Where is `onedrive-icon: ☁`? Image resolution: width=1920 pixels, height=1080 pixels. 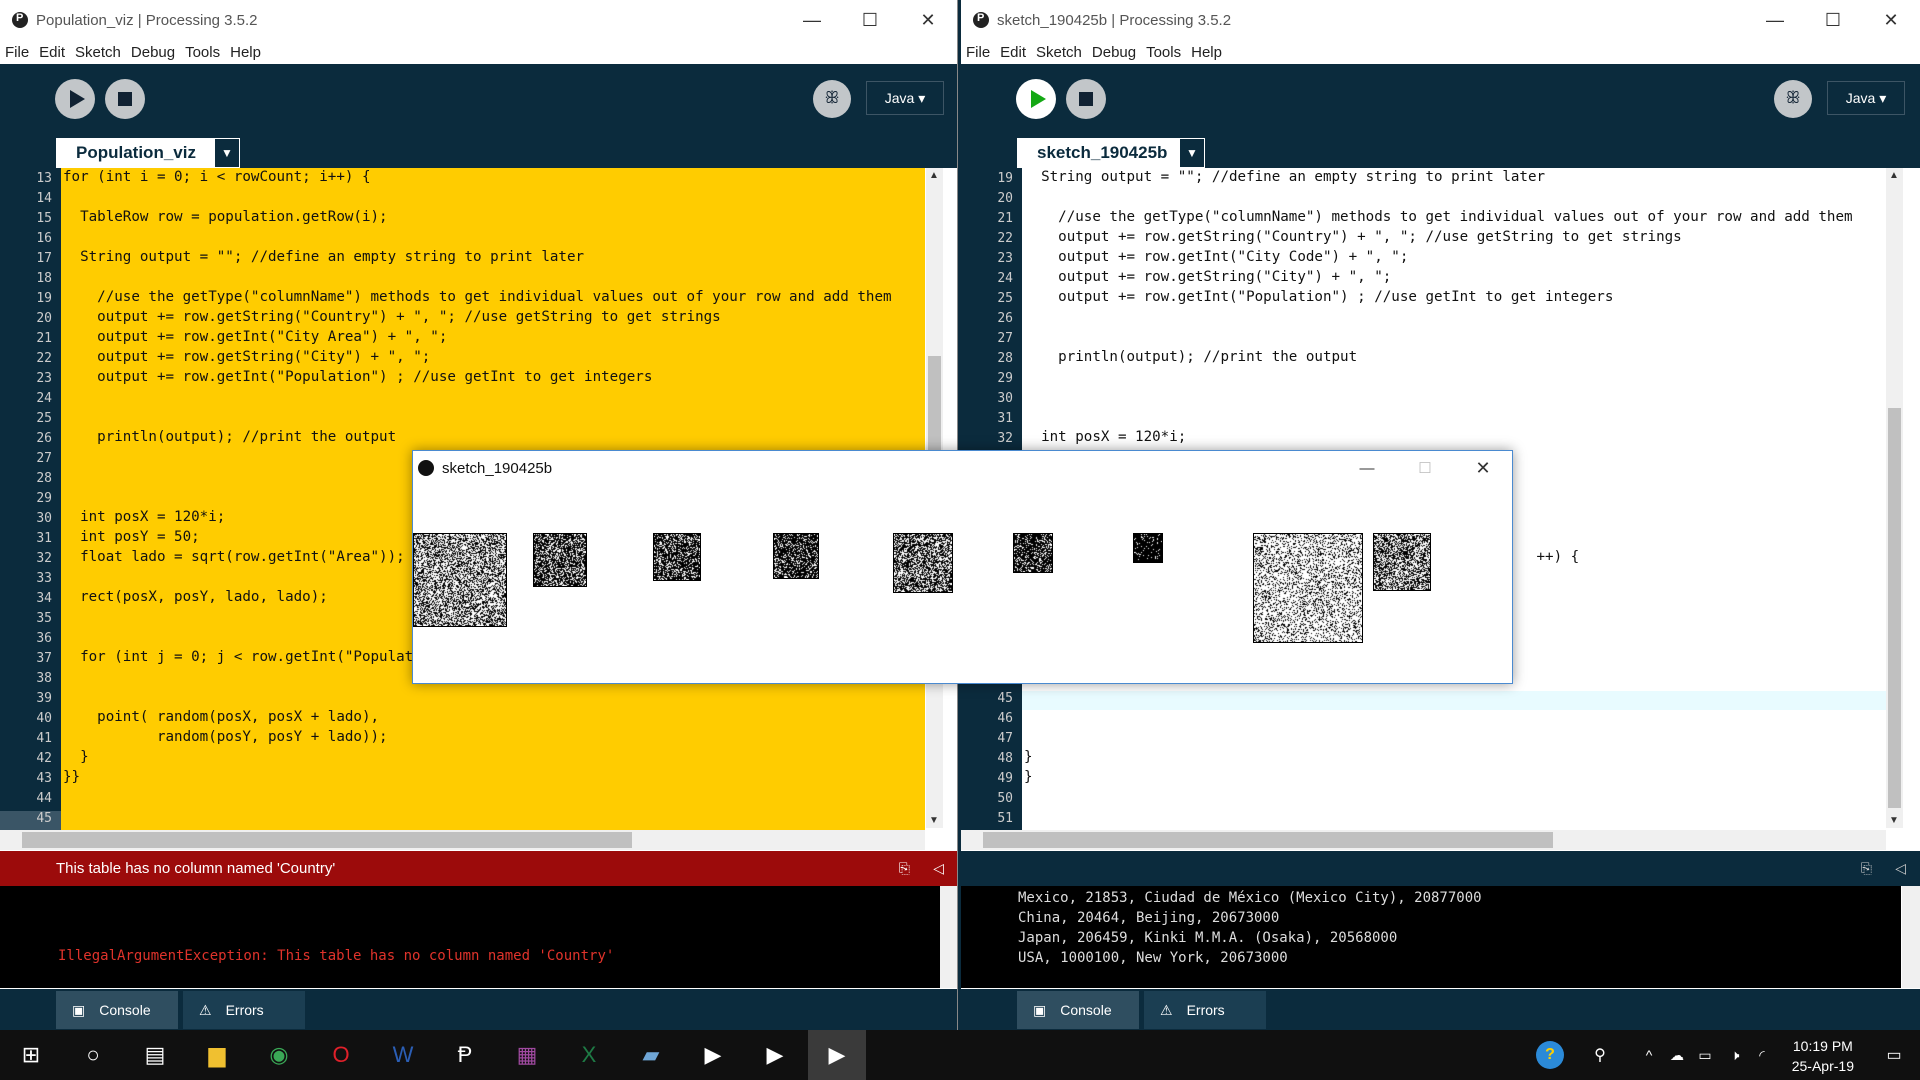
onedrive-icon: ☁ is located at coordinates (1677, 1055).